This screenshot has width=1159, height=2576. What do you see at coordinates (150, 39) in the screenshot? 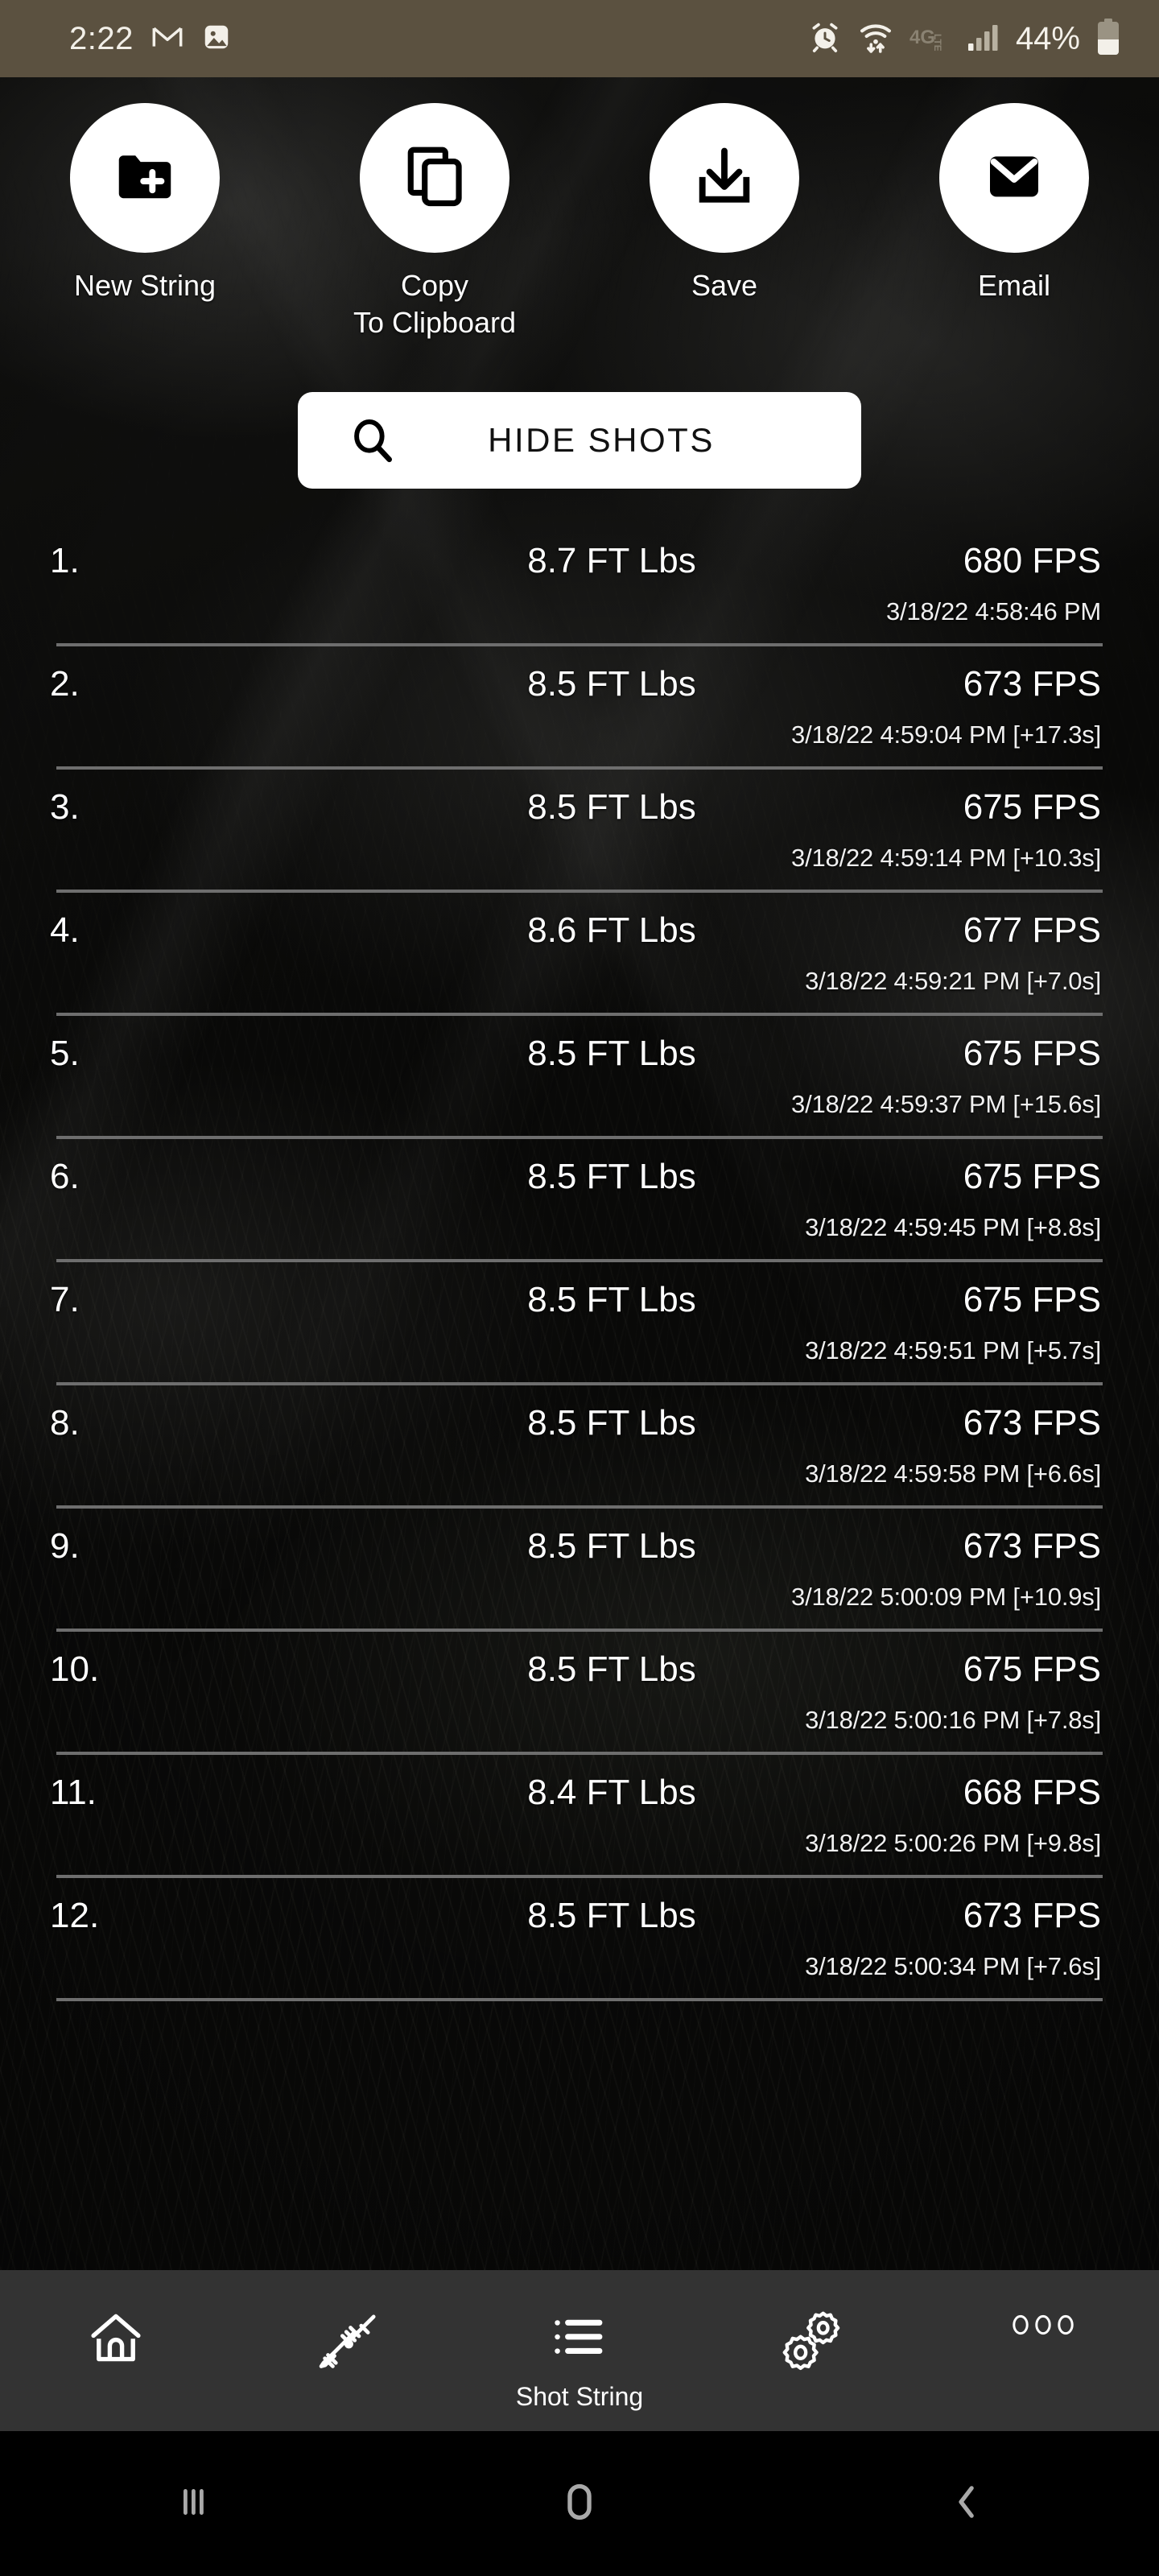
I see `status-bar-left: 2:22` at bounding box center [150, 39].